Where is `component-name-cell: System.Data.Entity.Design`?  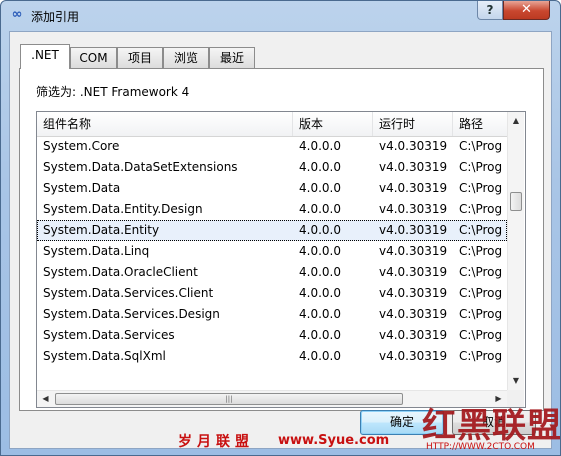 component-name-cell: System.Data.Entity.Design is located at coordinates (123, 209).